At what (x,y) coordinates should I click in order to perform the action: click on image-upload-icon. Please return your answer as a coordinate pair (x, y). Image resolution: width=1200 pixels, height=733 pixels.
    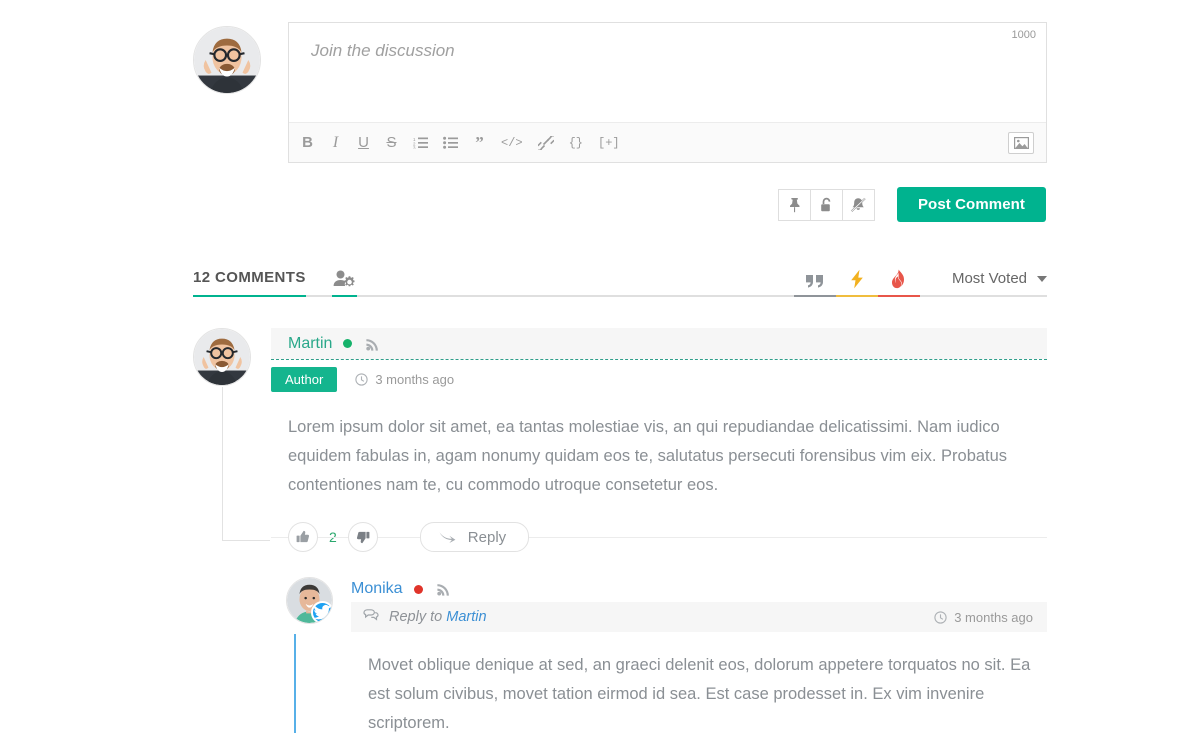
    Looking at the image, I should click on (1021, 142).